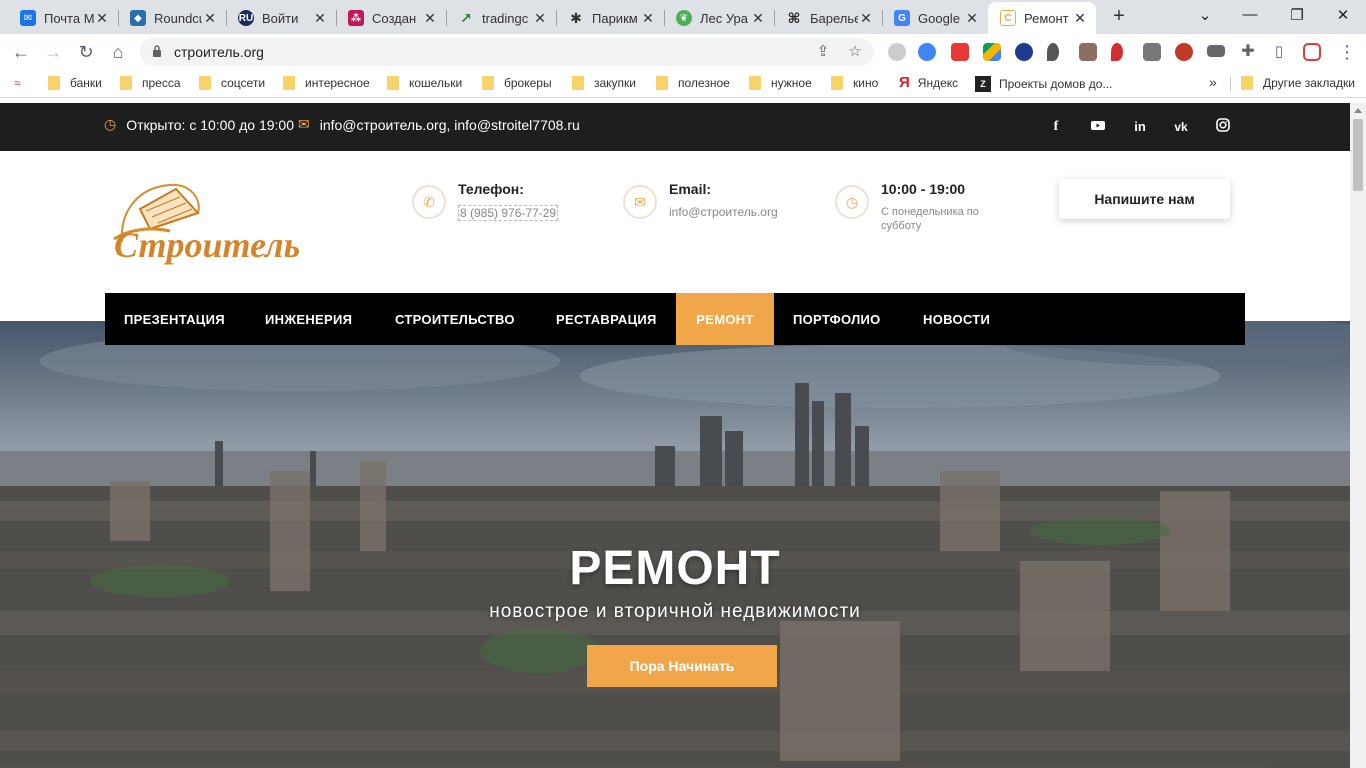  Describe the element at coordinates (725, 319) in the screenshot. I see `nav-item-repair: РЕМОНТ` at that location.